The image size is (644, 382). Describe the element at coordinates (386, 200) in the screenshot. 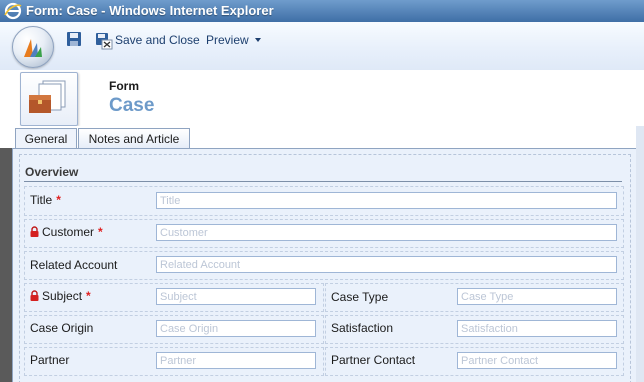

I see `title-input: Title` at that location.